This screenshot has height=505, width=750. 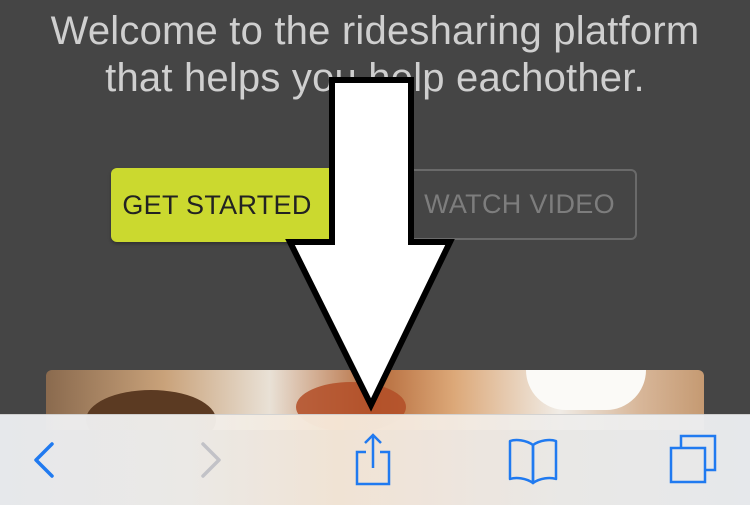 I want to click on hero-title-line-2: that helps you help eachother., so click(x=375, y=78).